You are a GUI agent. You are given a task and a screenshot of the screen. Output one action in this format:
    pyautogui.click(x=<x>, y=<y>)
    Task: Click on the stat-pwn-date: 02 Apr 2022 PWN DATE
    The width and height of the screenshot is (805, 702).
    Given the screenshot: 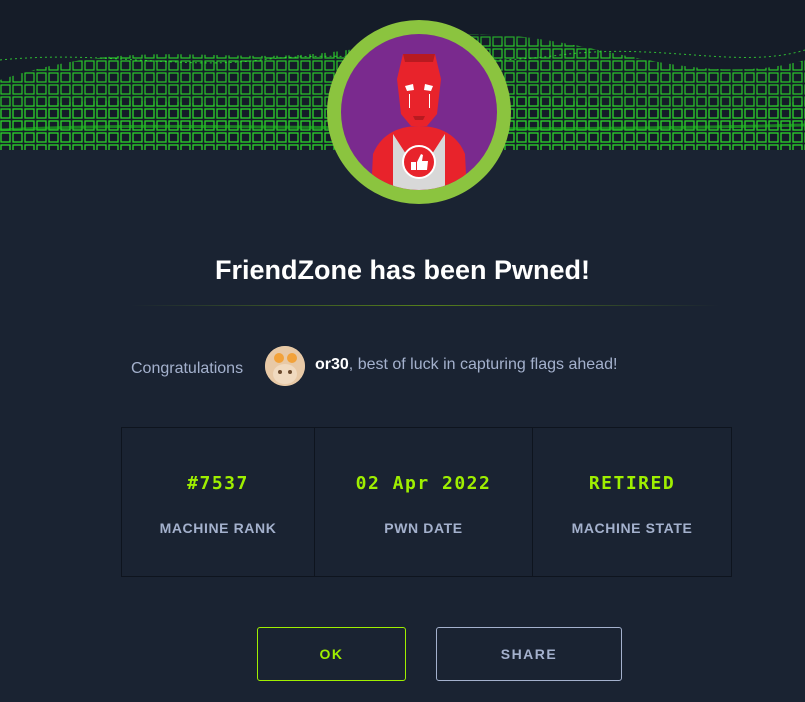 What is the action you would take?
    pyautogui.click(x=424, y=502)
    